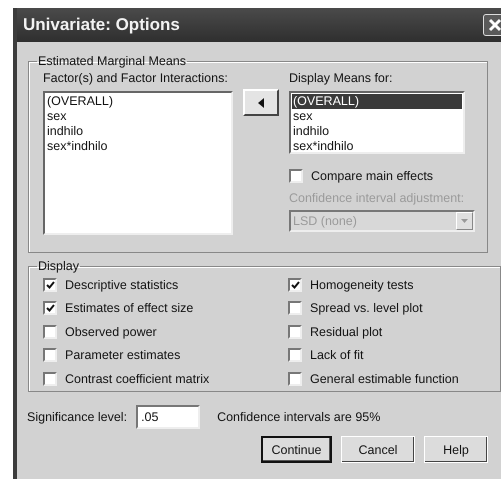  What do you see at coordinates (129, 308) in the screenshot?
I see `checkbox-label: Estimates of effect size` at bounding box center [129, 308].